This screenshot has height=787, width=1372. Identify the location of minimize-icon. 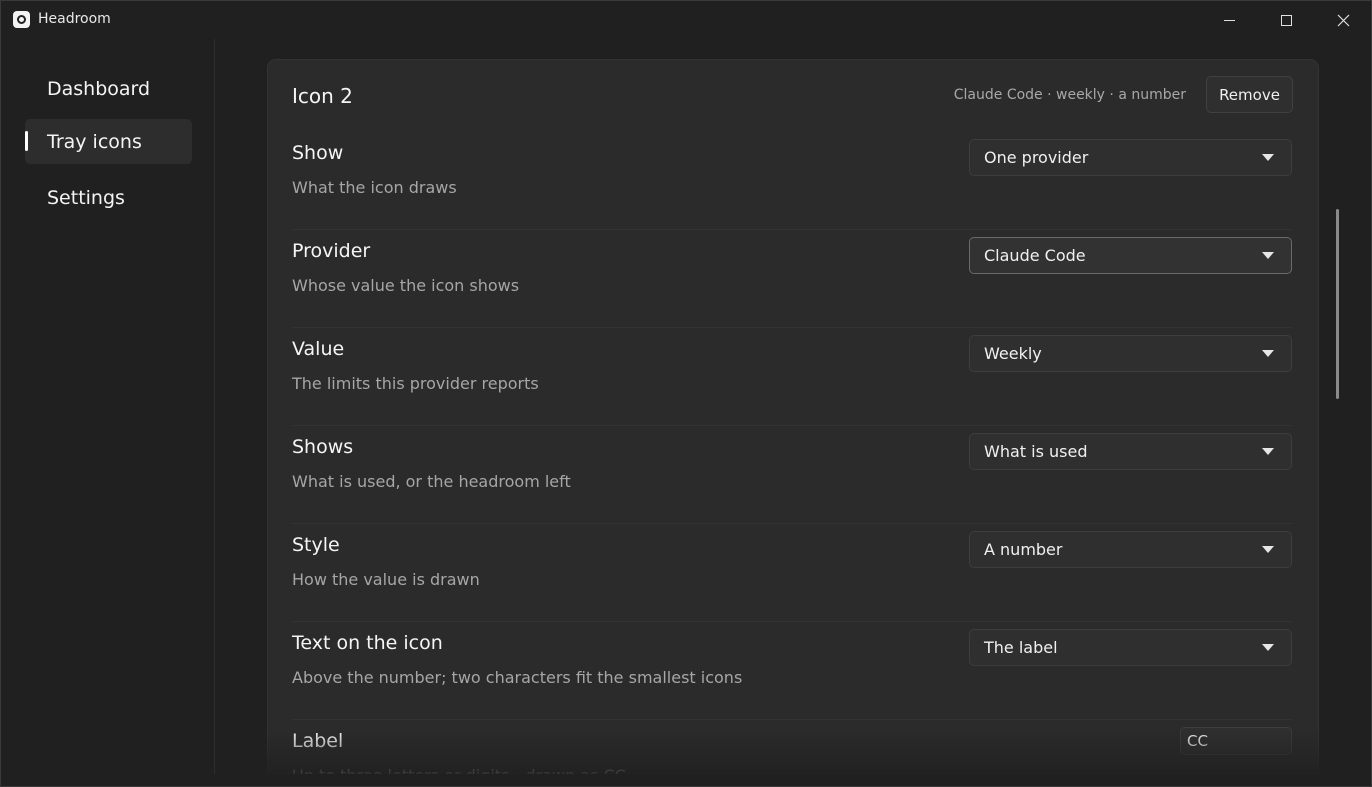
(1229, 20).